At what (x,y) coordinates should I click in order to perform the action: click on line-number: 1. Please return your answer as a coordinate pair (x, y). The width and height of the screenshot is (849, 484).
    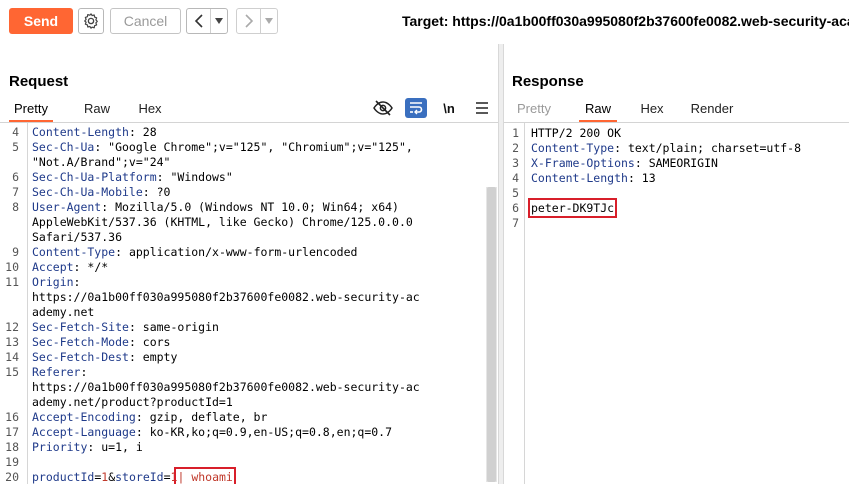
    Looking at the image, I should click on (515, 133).